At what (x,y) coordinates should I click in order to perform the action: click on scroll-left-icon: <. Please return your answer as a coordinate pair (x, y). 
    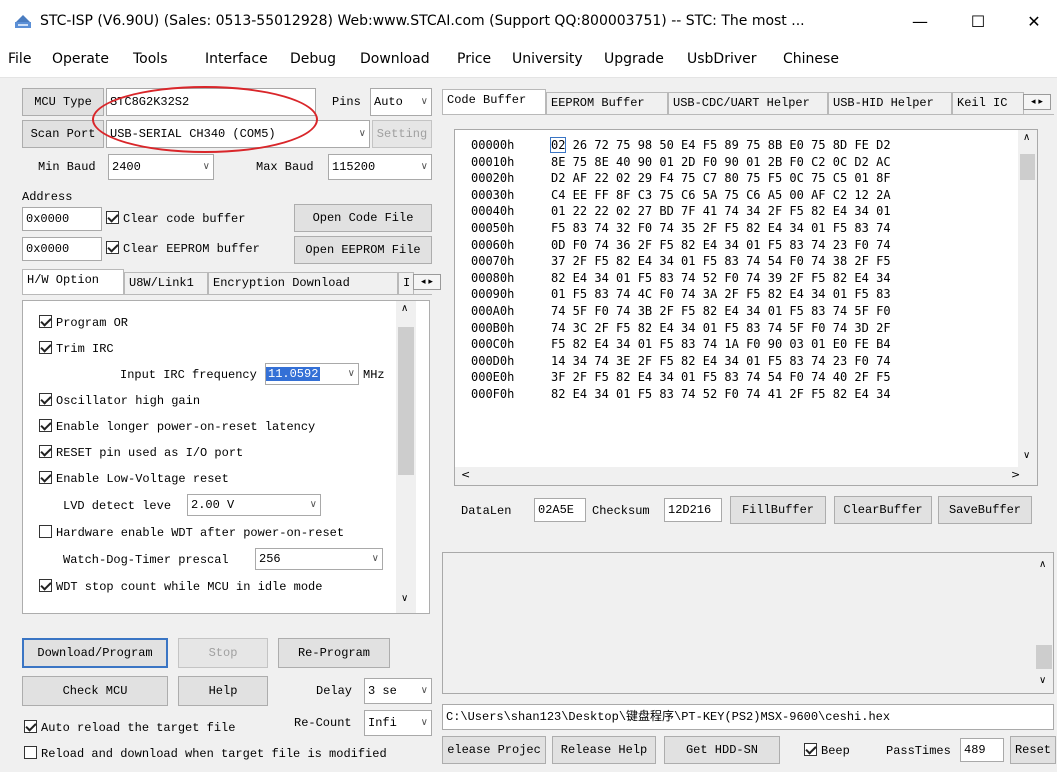
    Looking at the image, I should click on (465, 474).